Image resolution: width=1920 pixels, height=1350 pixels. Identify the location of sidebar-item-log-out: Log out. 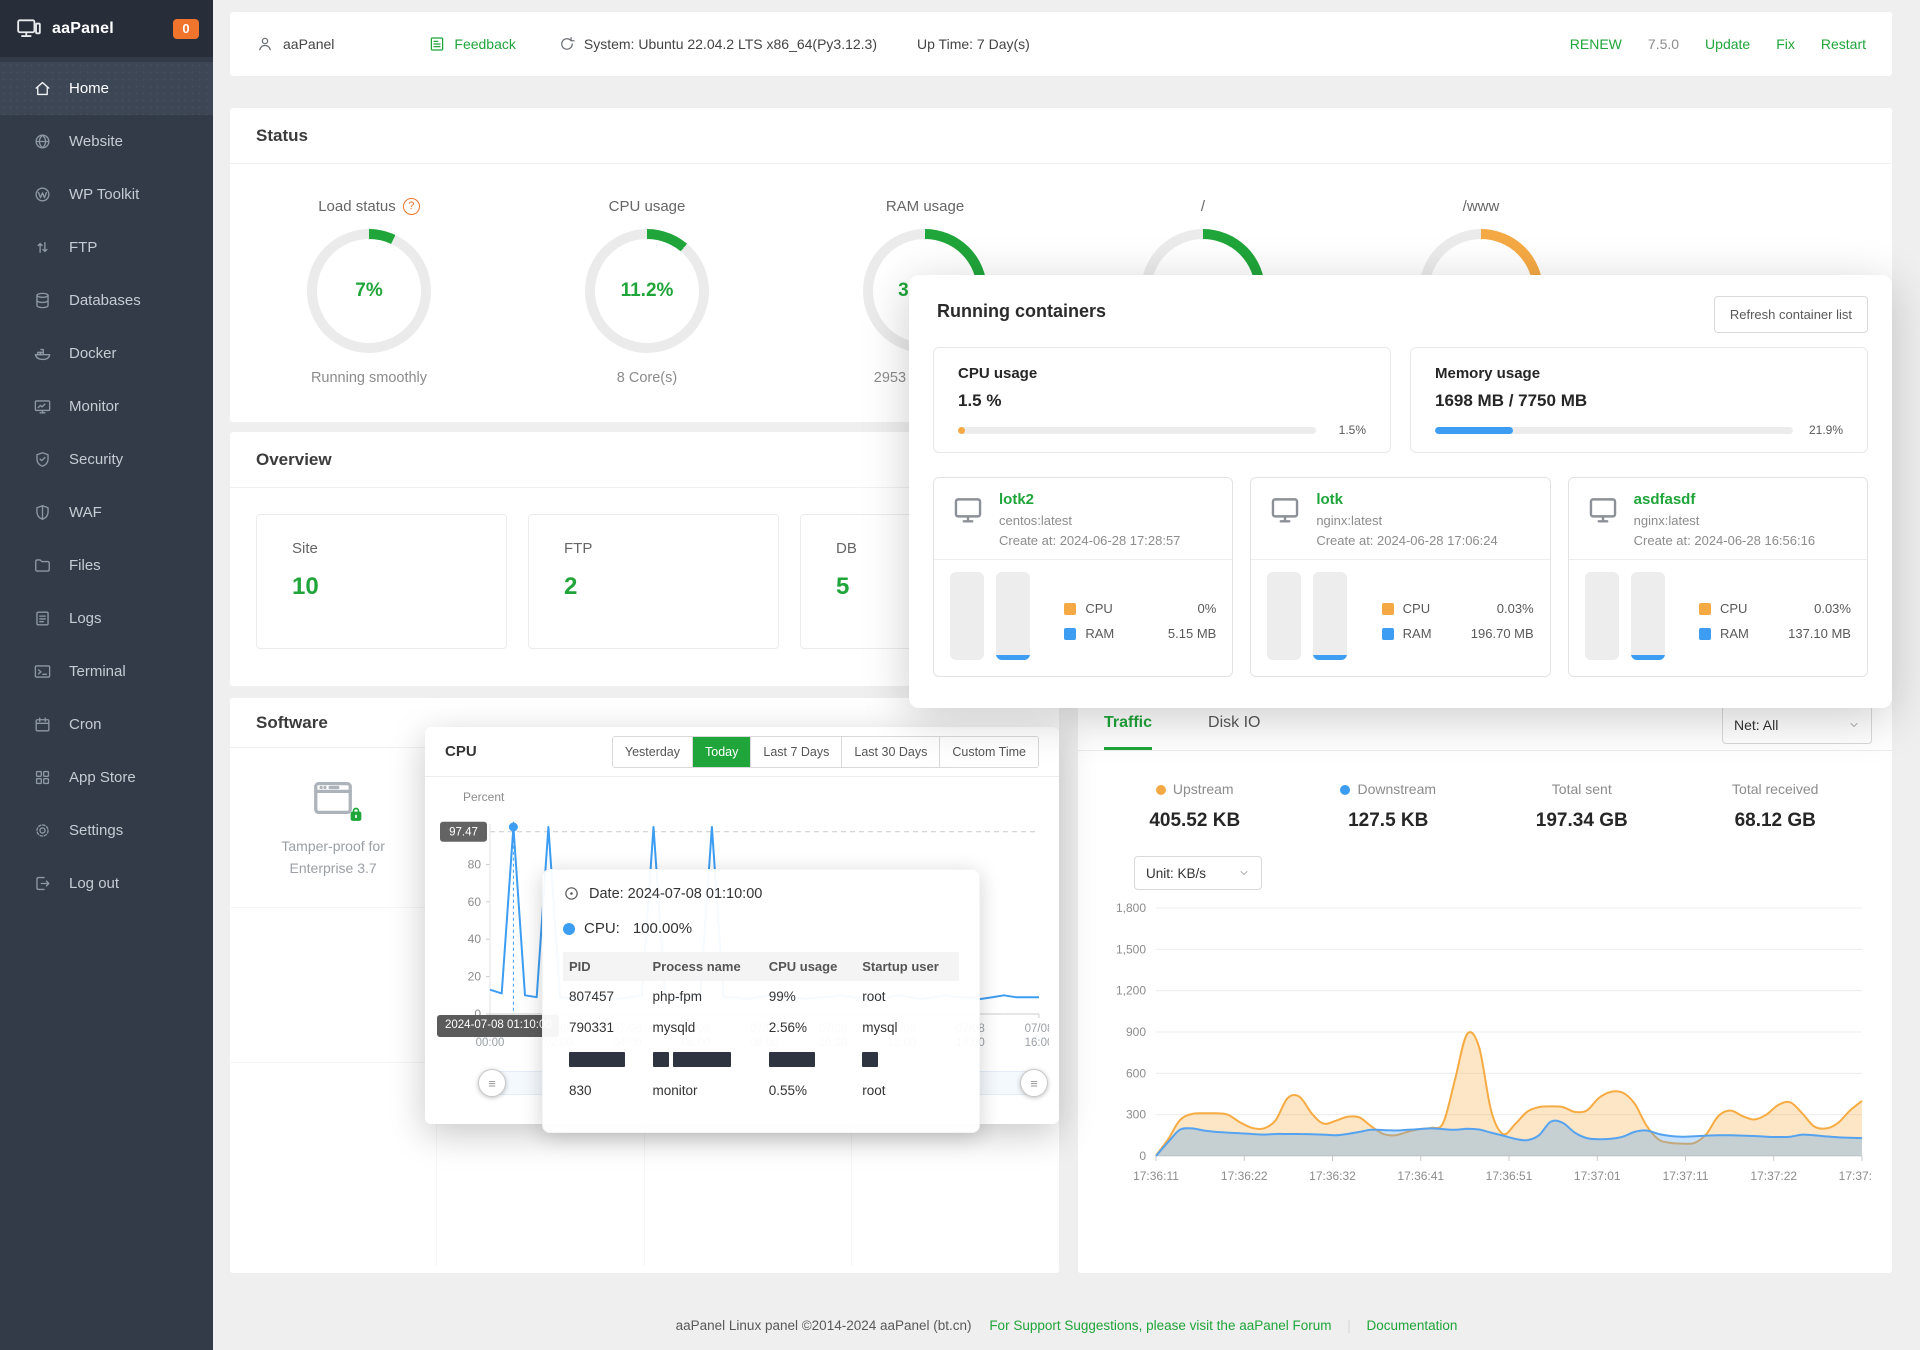
(106, 883).